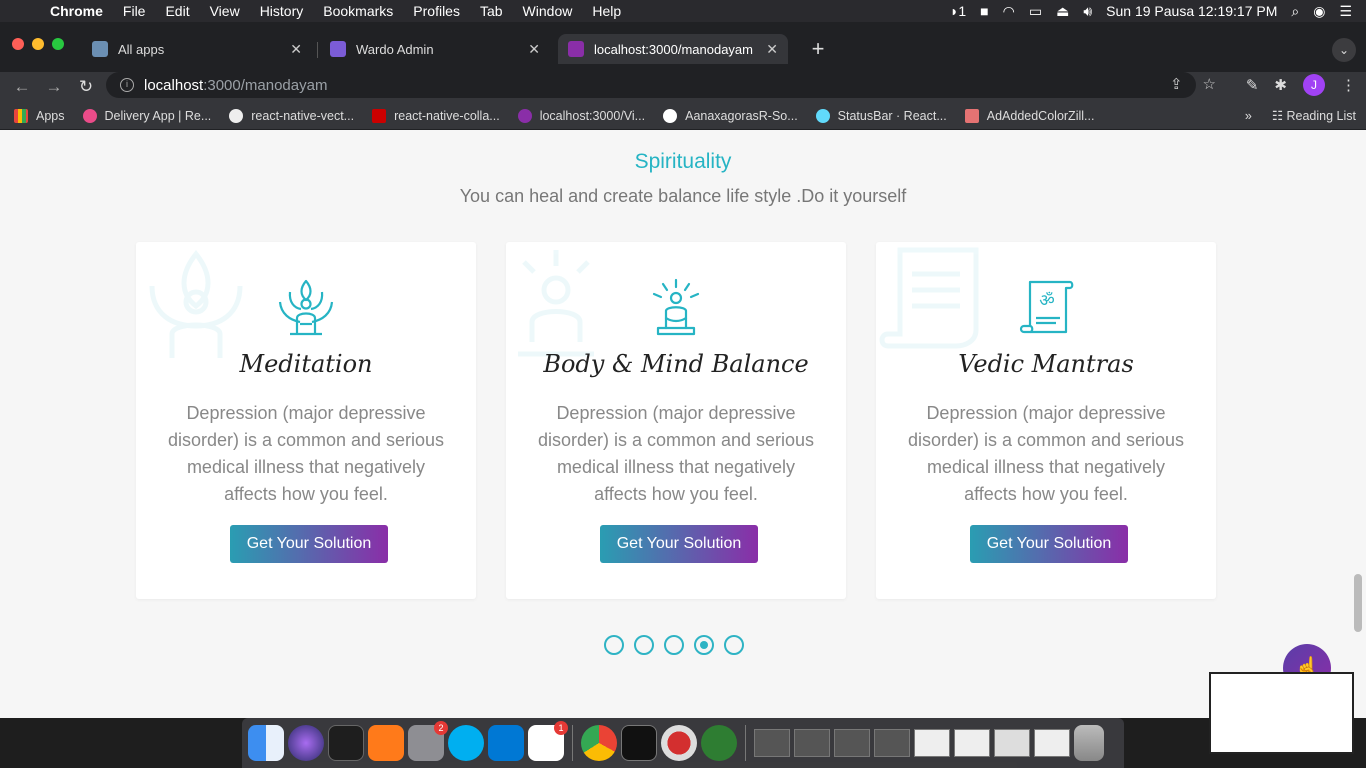  I want to click on reading-list-button: ☷ Reading List, so click(1314, 115).